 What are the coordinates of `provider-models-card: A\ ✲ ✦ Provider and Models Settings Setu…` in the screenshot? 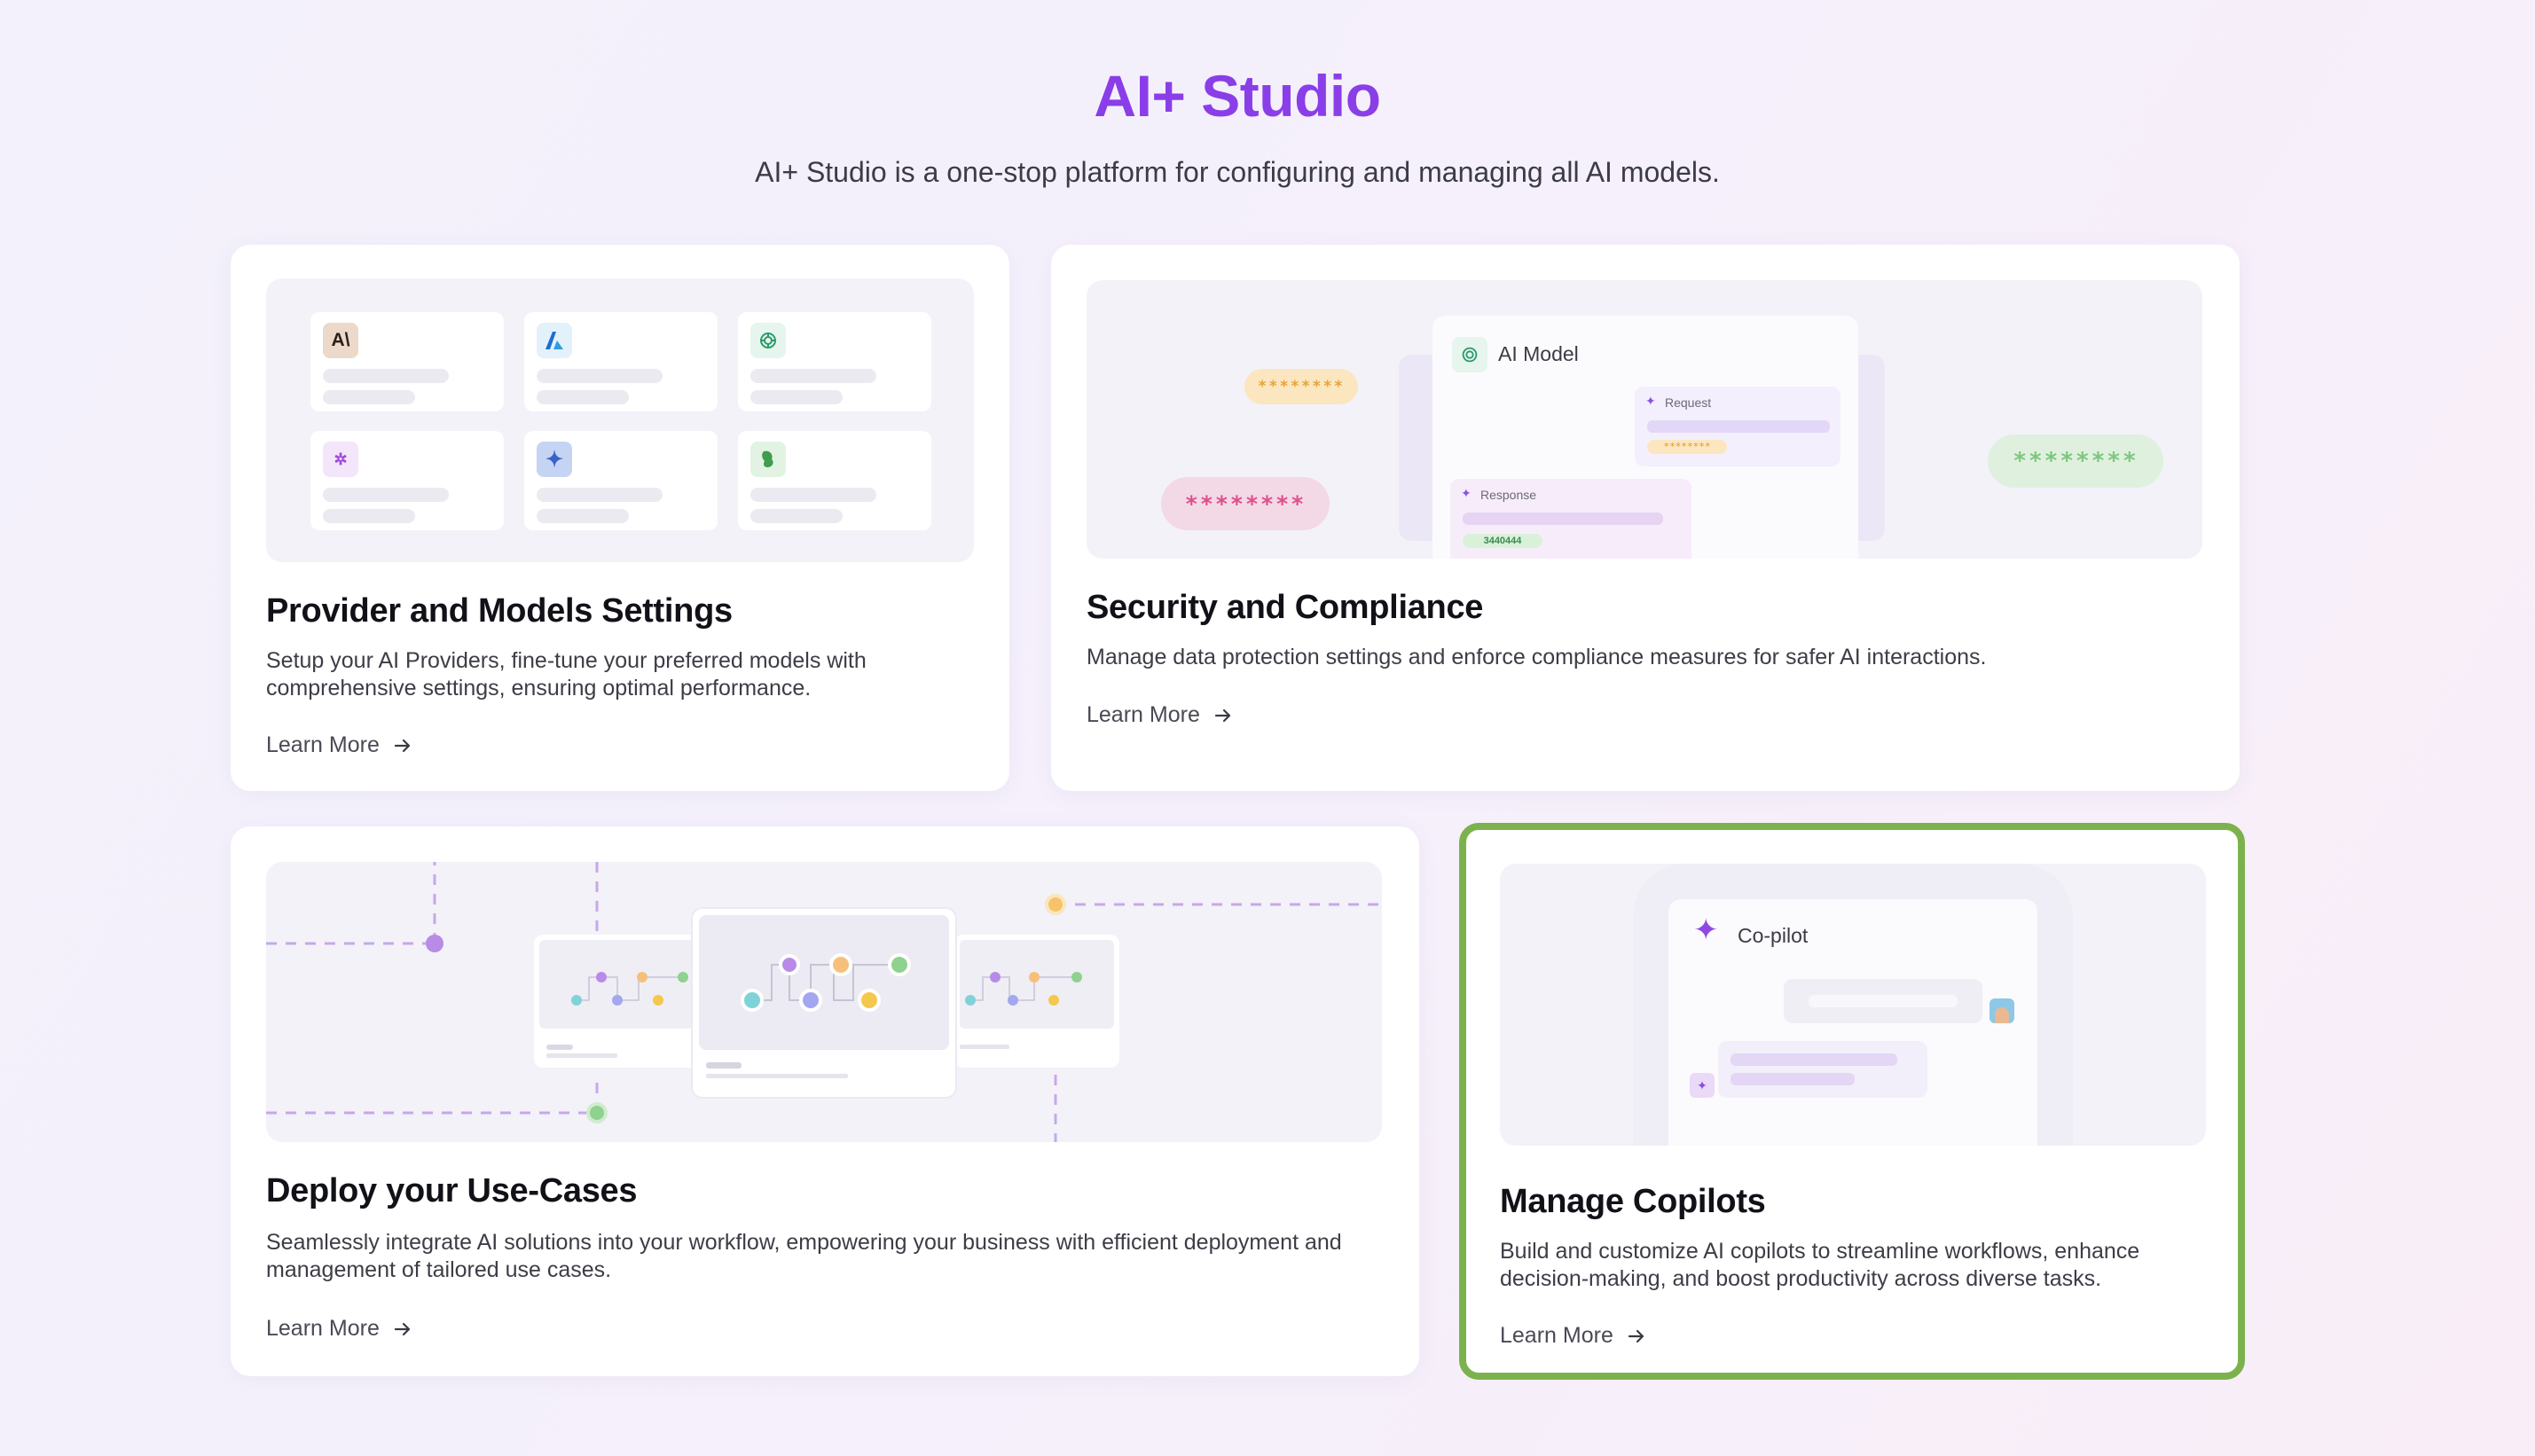 It's located at (620, 518).